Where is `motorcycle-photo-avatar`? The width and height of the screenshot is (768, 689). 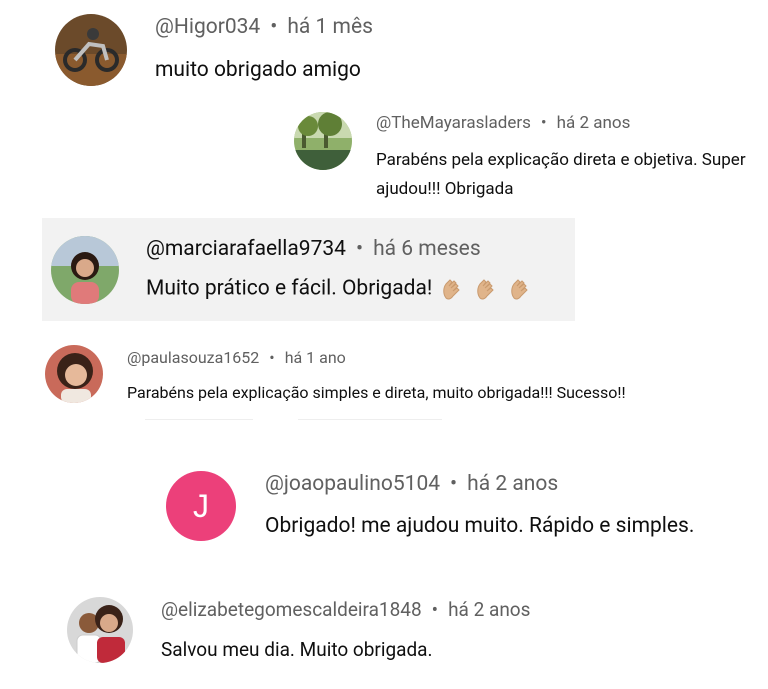 motorcycle-photo-avatar is located at coordinates (91, 50).